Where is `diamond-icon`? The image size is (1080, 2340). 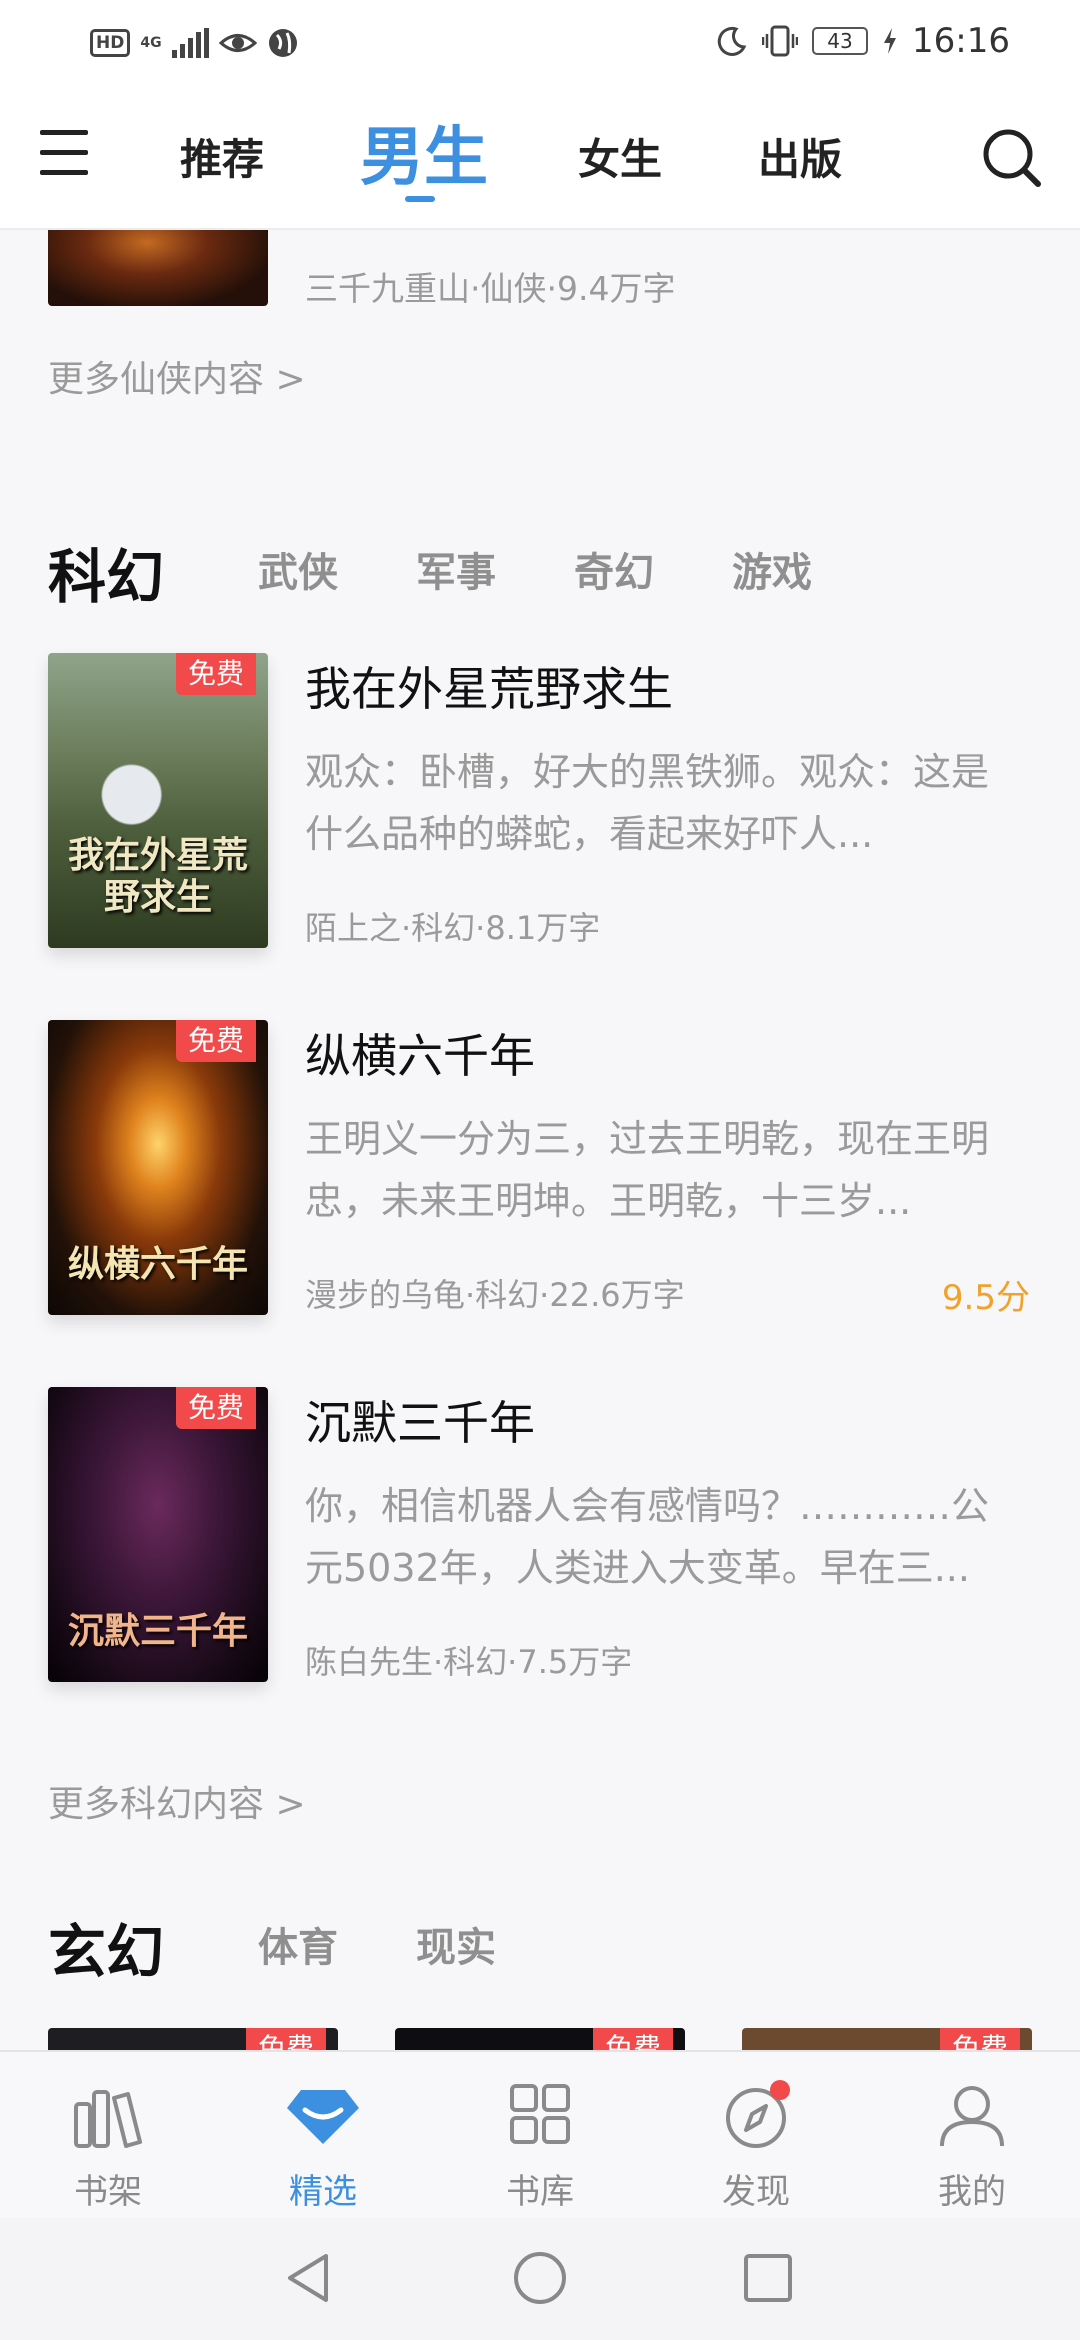 diamond-icon is located at coordinates (323, 2117).